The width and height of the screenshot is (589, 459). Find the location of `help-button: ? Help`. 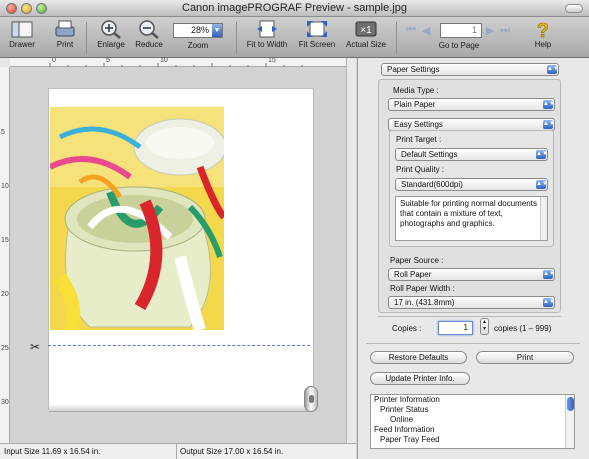

help-button: ? Help is located at coordinates (543, 34).